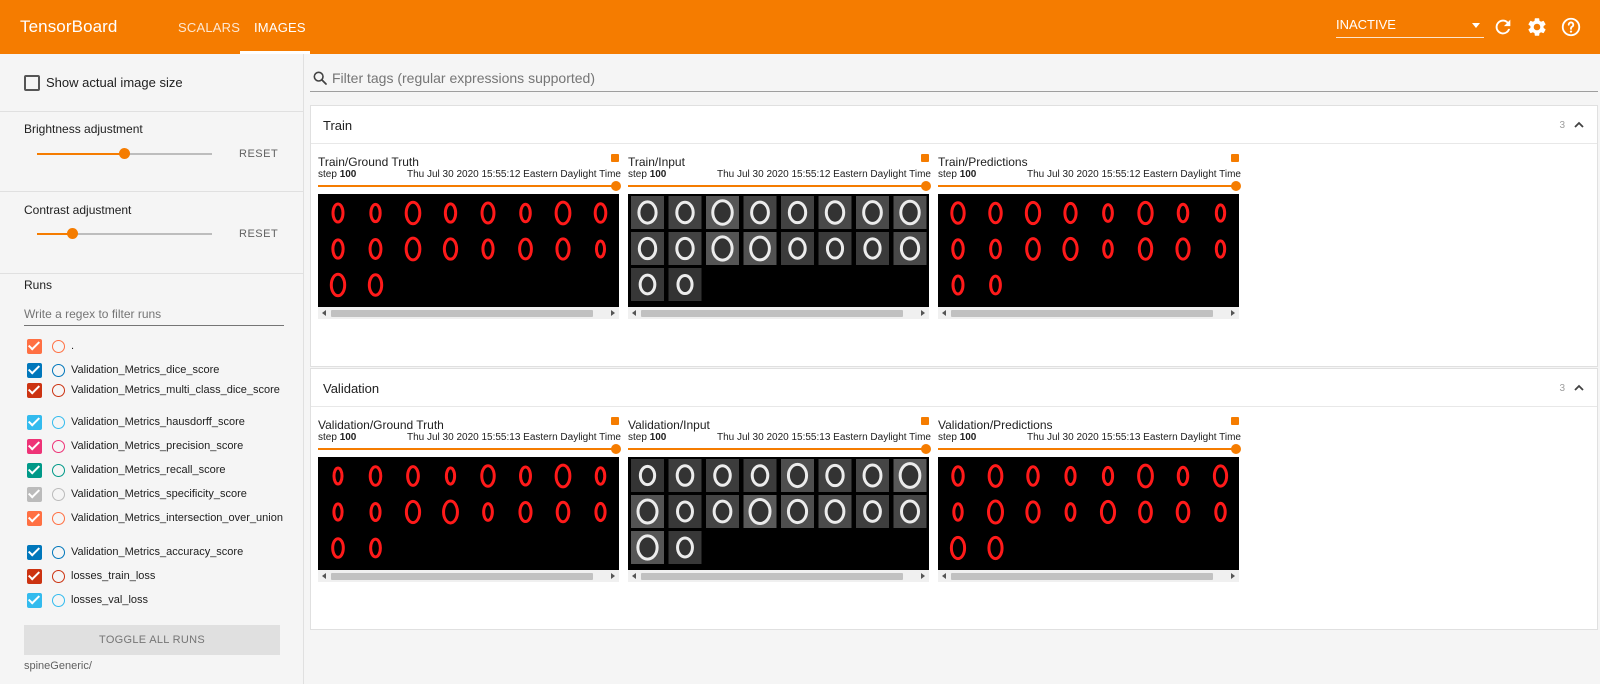 This screenshot has width=1600, height=684. Describe the element at coordinates (72, 233) in the screenshot. I see `contrast-slider-thumb` at that location.